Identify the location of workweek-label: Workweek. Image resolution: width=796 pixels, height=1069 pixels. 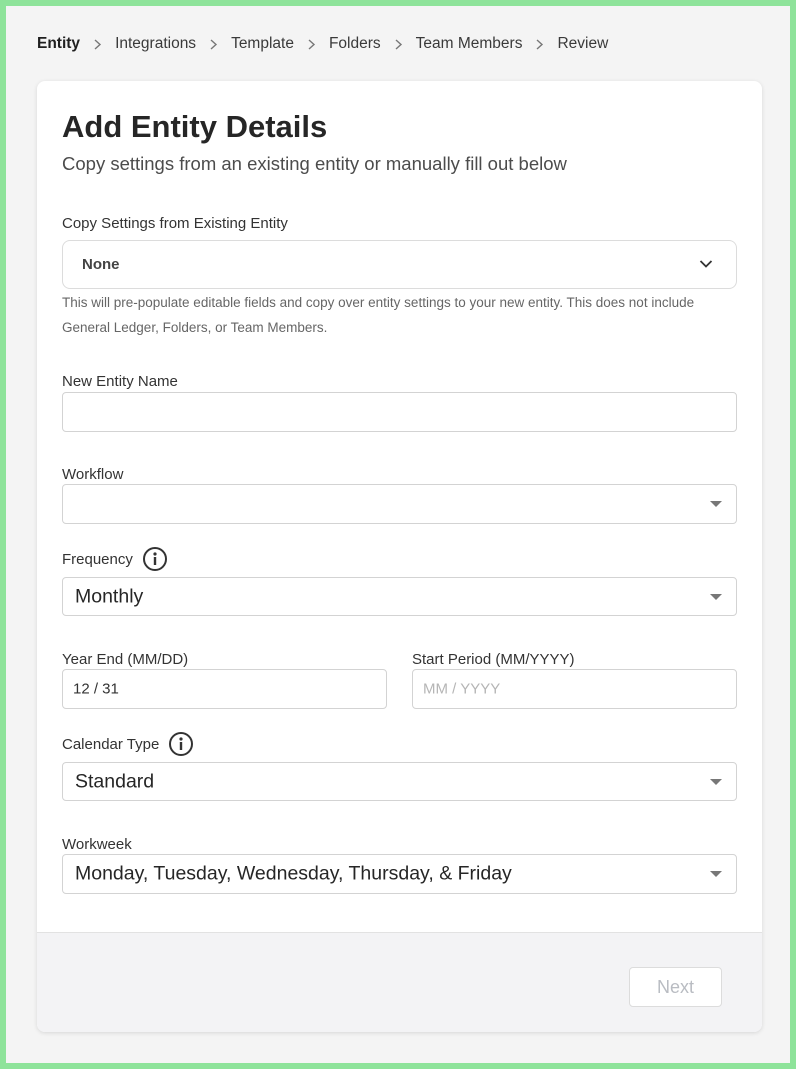
(97, 844).